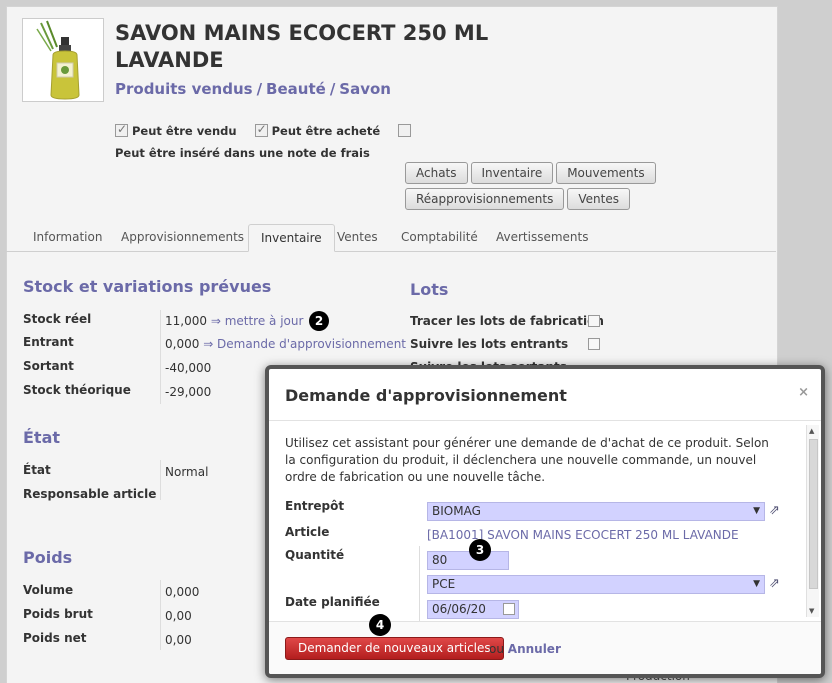 The height and width of the screenshot is (683, 832). What do you see at coordinates (542, 238) in the screenshot?
I see `tab-warnings: Avertissements` at bounding box center [542, 238].